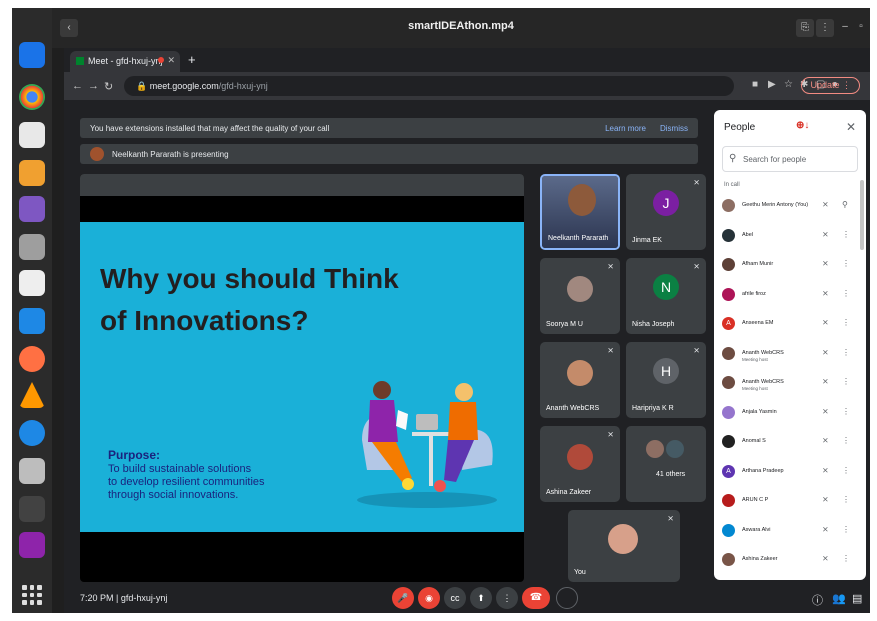 This screenshot has height=621, width=877. I want to click on camera-indicator-icon: ■, so click(755, 84).